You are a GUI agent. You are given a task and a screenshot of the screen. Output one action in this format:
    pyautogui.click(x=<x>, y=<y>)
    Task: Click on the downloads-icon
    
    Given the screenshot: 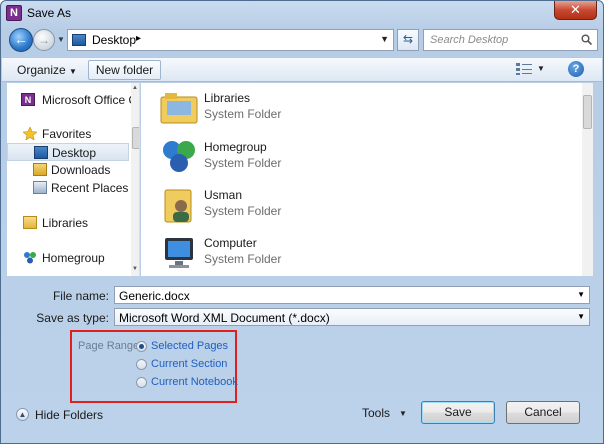 What is the action you would take?
    pyautogui.click(x=40, y=169)
    